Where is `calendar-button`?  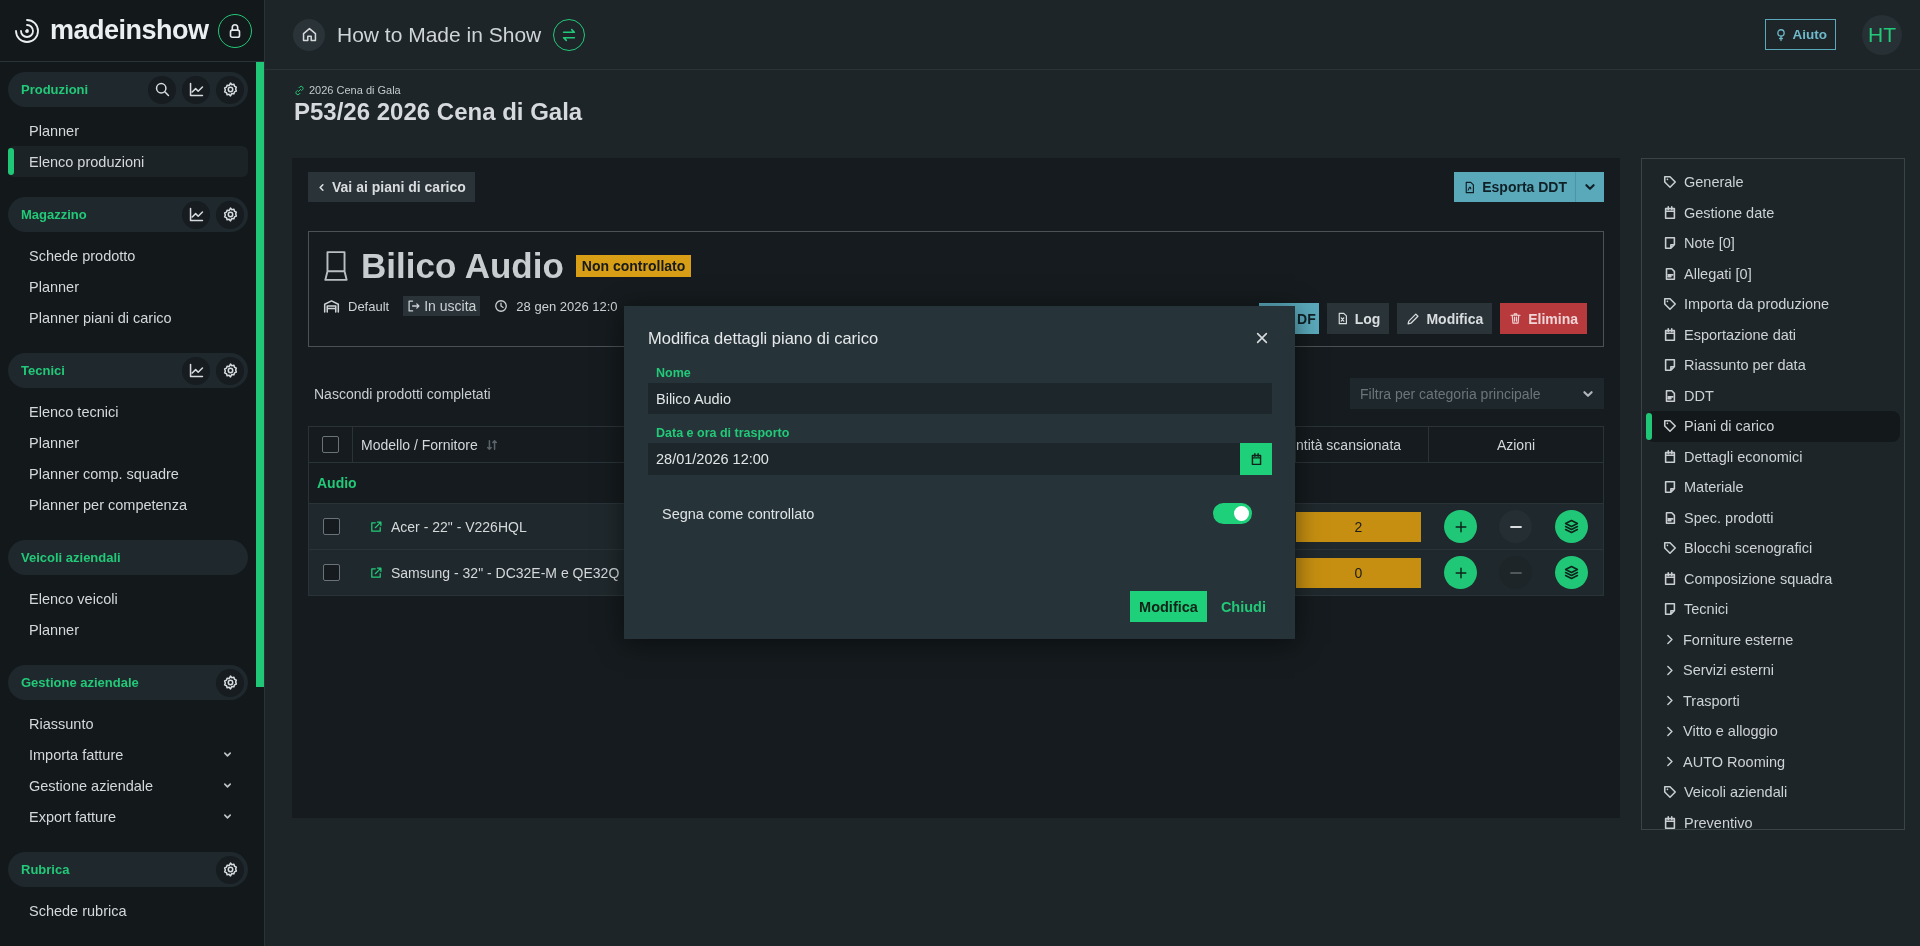
calendar-button is located at coordinates (1256, 459).